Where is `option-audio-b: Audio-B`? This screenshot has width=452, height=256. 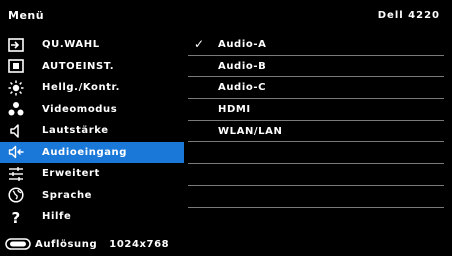 option-audio-b: Audio-B is located at coordinates (316, 67).